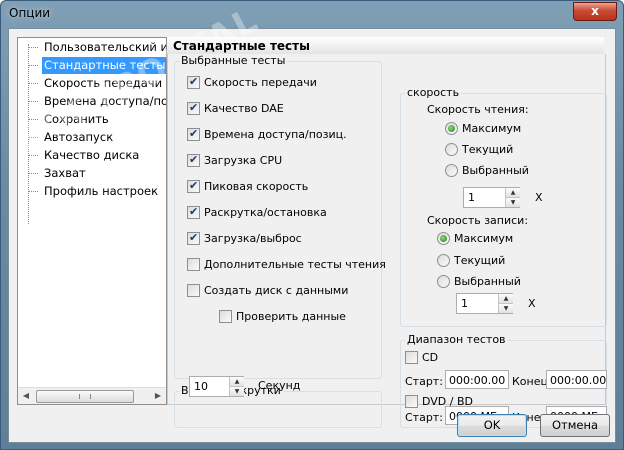 The height and width of the screenshot is (450, 624). I want to click on checkbox-label: Качество DAE, so click(244, 108).